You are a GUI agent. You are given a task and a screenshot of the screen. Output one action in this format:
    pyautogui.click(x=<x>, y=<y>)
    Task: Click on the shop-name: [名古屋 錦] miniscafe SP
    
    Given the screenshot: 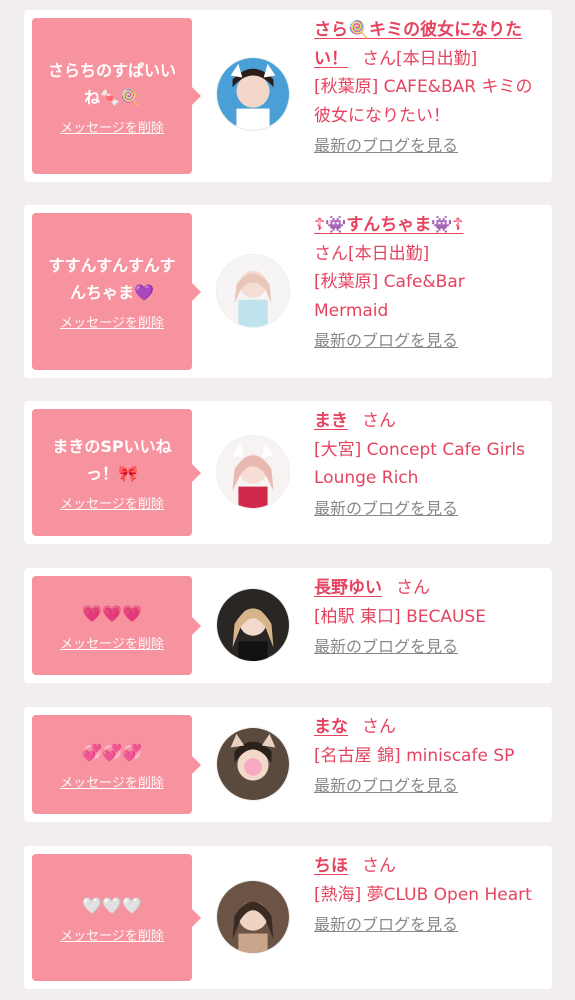 What is the action you would take?
    pyautogui.click(x=414, y=755)
    